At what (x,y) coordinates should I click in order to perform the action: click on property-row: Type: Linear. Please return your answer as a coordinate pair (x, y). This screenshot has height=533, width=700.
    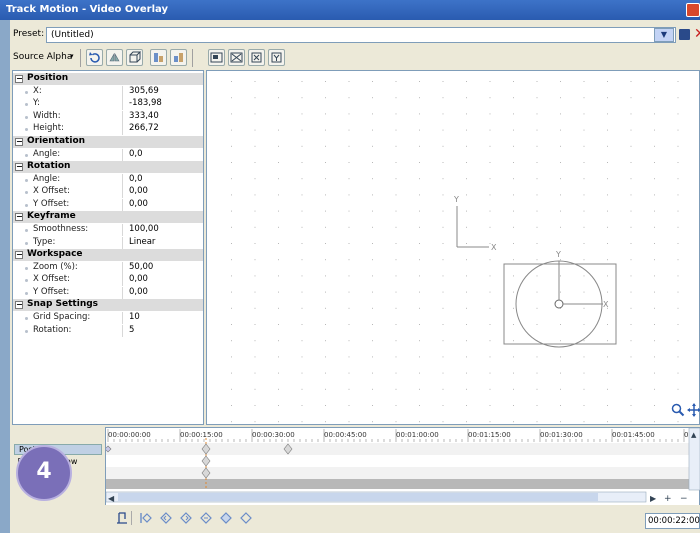
    Looking at the image, I should click on (108, 242).